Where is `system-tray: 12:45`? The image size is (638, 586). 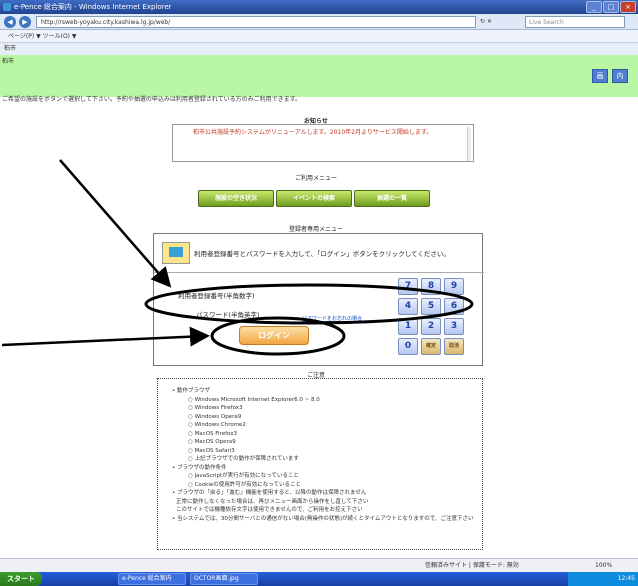 system-tray: 12:45 is located at coordinates (603, 579).